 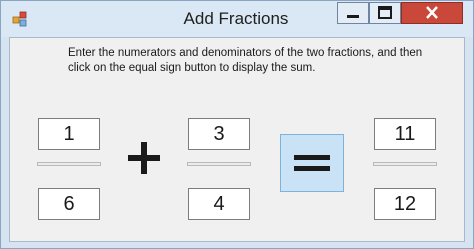 I want to click on maximize-icon, so click(x=385, y=12).